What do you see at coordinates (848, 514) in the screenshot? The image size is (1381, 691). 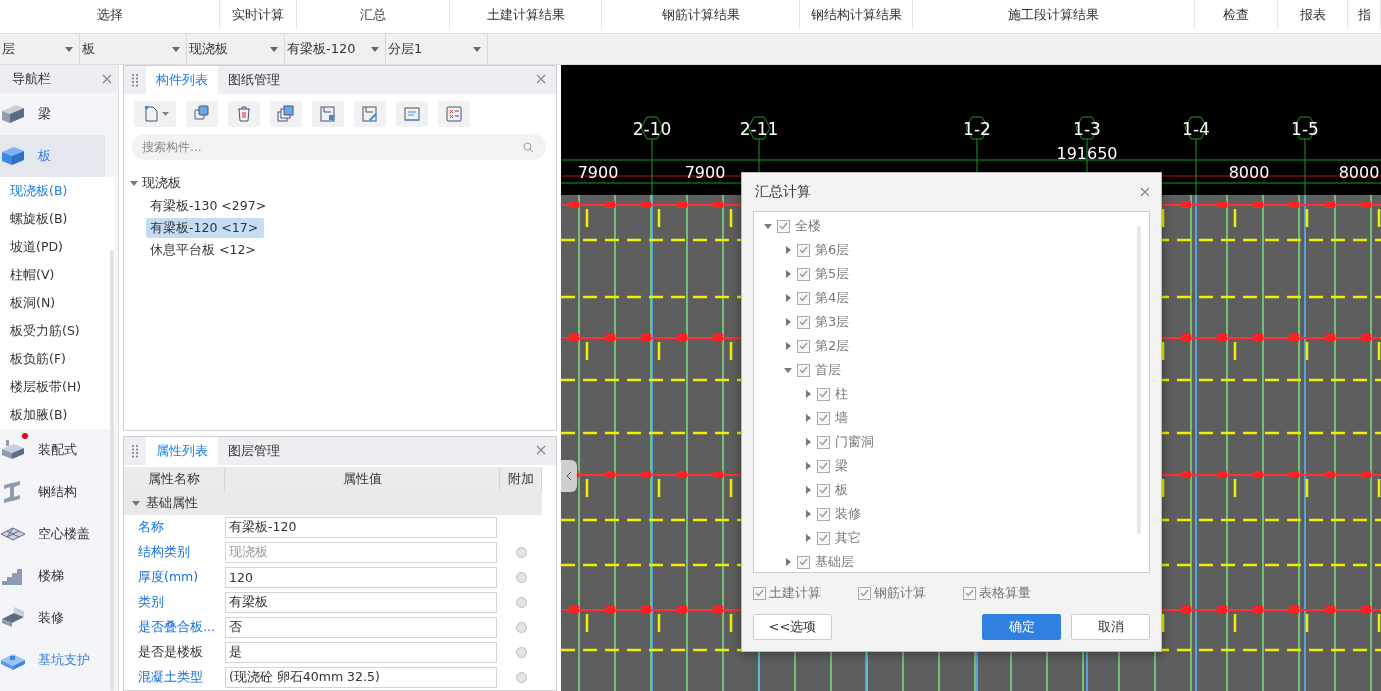 I see `tree-label: 装修` at bounding box center [848, 514].